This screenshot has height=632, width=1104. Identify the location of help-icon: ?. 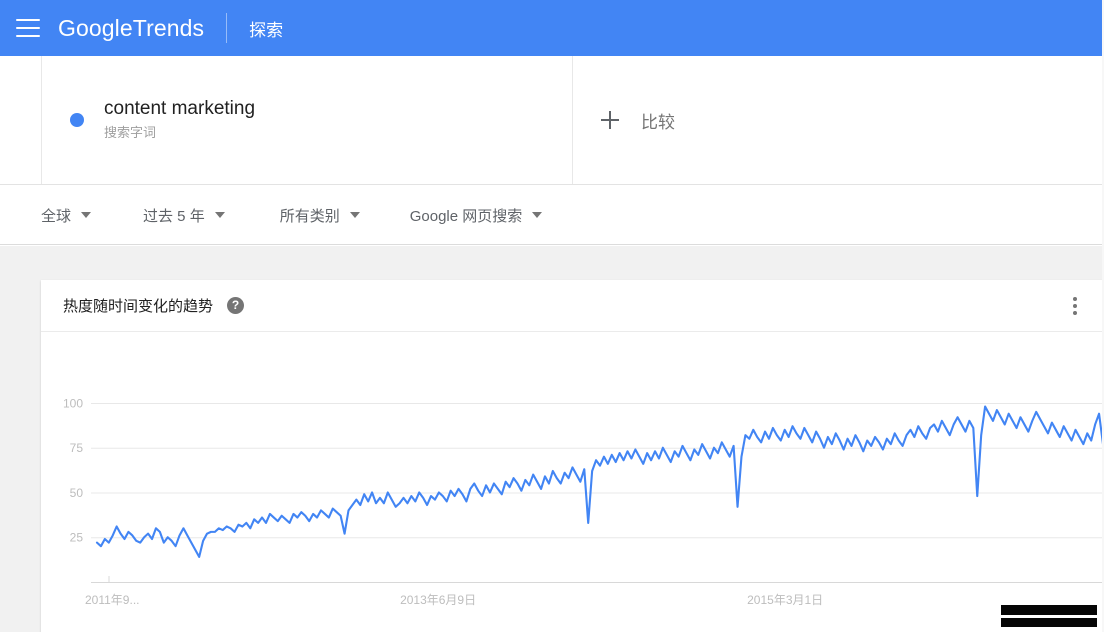
(236, 305).